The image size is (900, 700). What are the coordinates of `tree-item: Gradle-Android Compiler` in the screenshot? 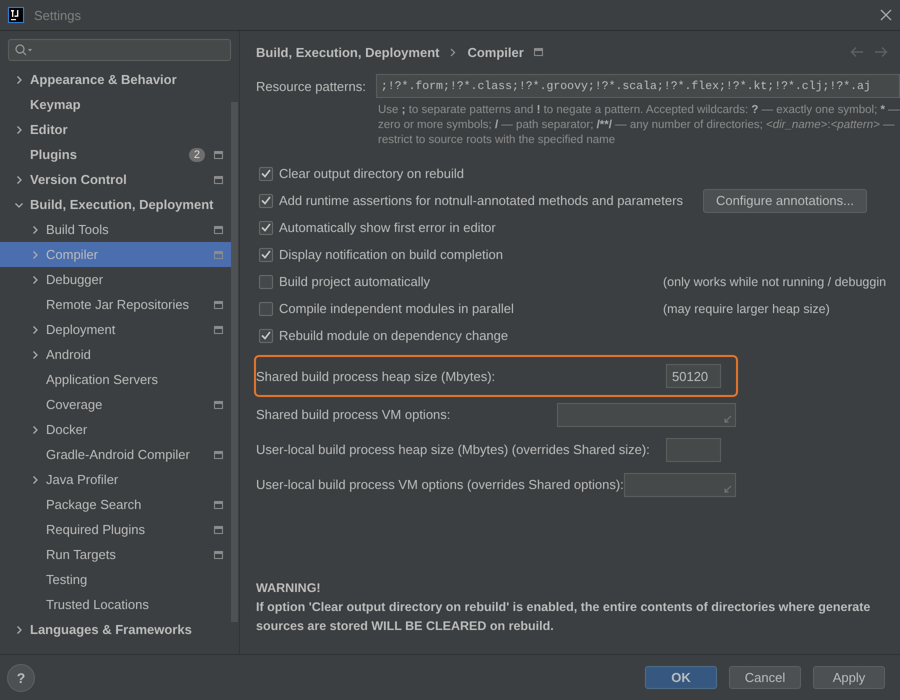 It's located at (115, 454).